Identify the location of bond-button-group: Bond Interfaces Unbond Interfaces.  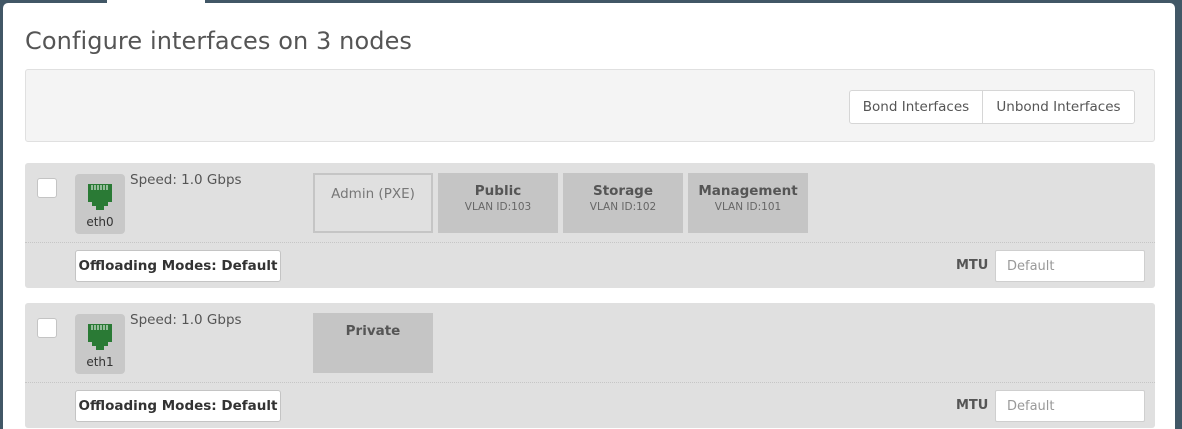
(992, 107).